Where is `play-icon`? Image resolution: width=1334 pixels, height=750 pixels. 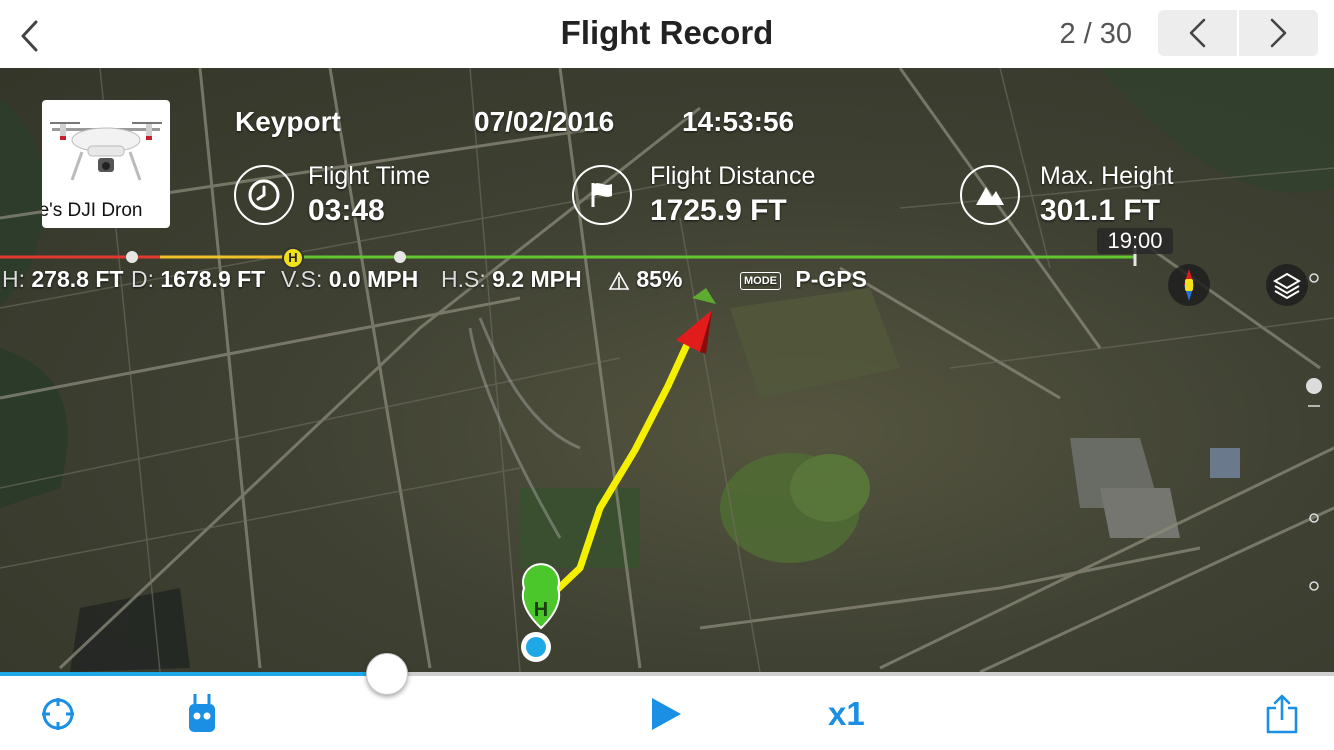
play-icon is located at coordinates (666, 714).